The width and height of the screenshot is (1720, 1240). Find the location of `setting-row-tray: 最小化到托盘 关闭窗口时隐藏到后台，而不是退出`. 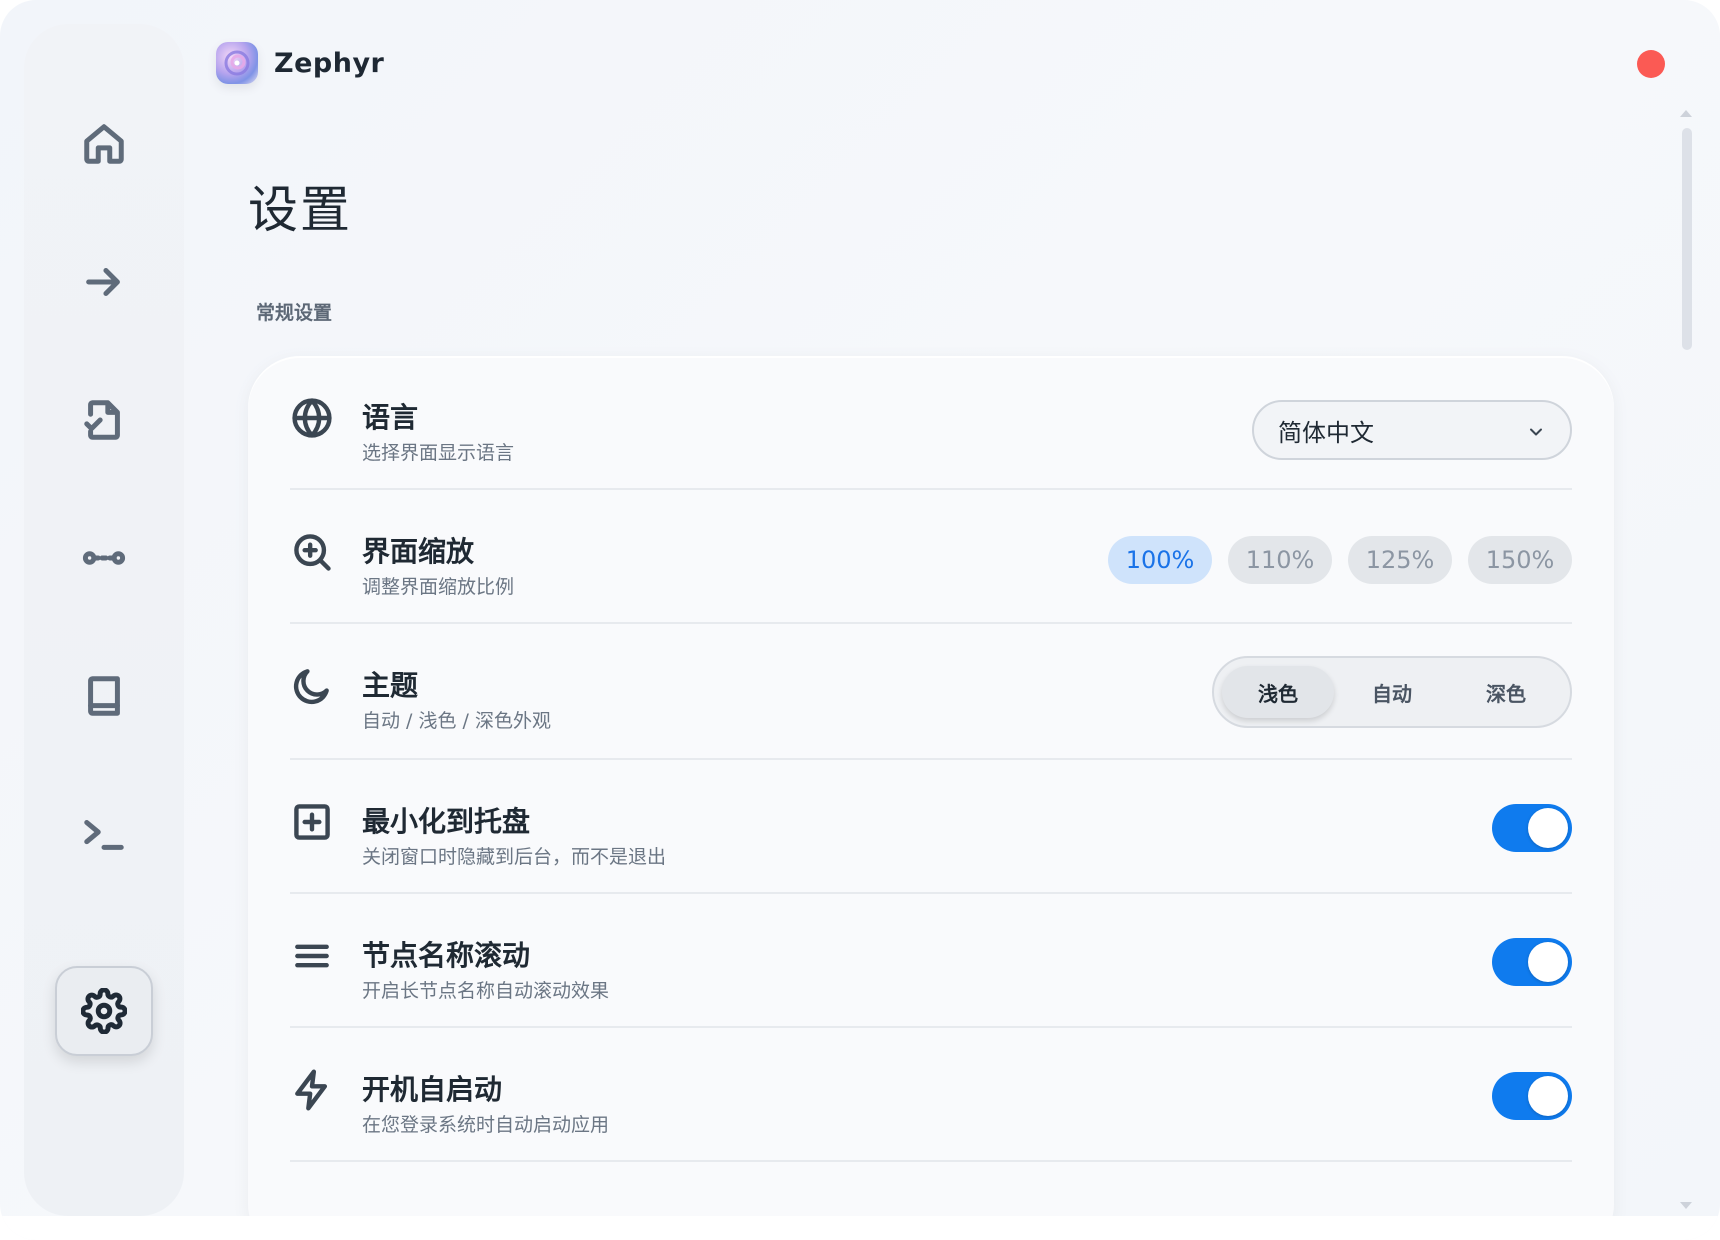

setting-row-tray: 最小化到托盘 关闭窗口时隐藏到后台，而不是退出 is located at coordinates (931, 827).